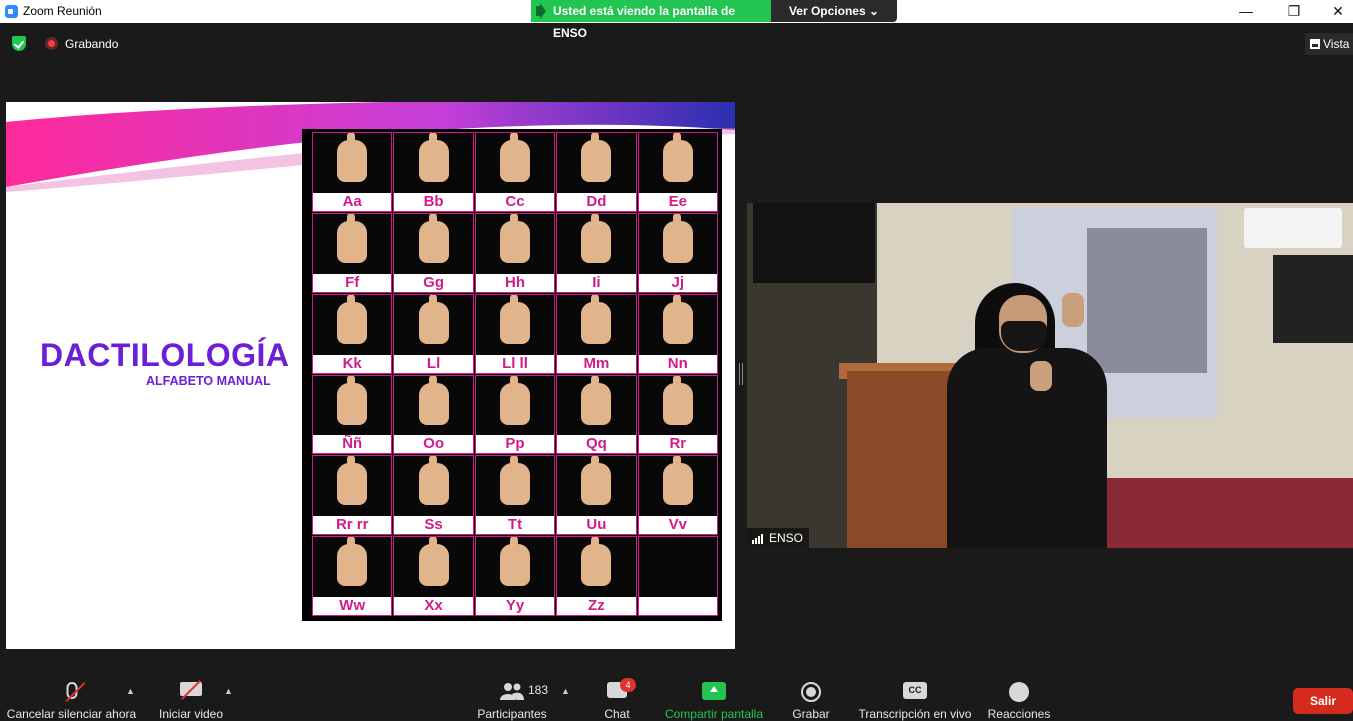 The width and height of the screenshot is (1353, 721). What do you see at coordinates (596, 525) in the screenshot?
I see `alphabet-letter-label: Uu` at bounding box center [596, 525].